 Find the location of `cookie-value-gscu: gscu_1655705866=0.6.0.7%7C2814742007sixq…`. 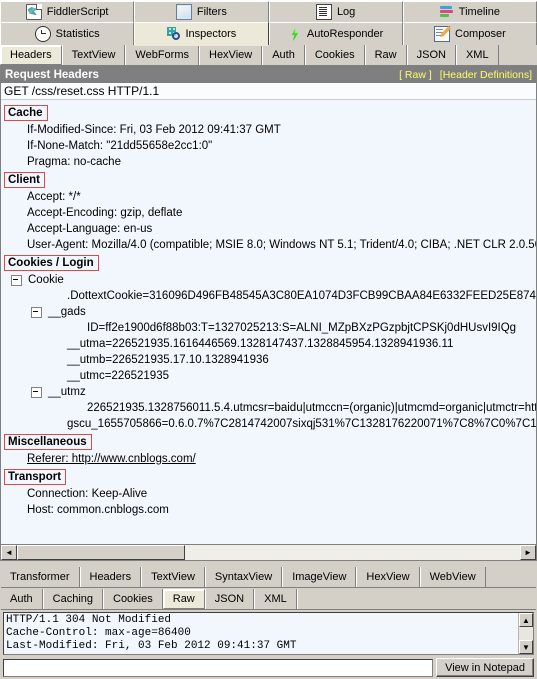

cookie-value-gscu: gscu_1655705866=0.6.0.7%7C2814742007sixq… is located at coordinates (301, 424).